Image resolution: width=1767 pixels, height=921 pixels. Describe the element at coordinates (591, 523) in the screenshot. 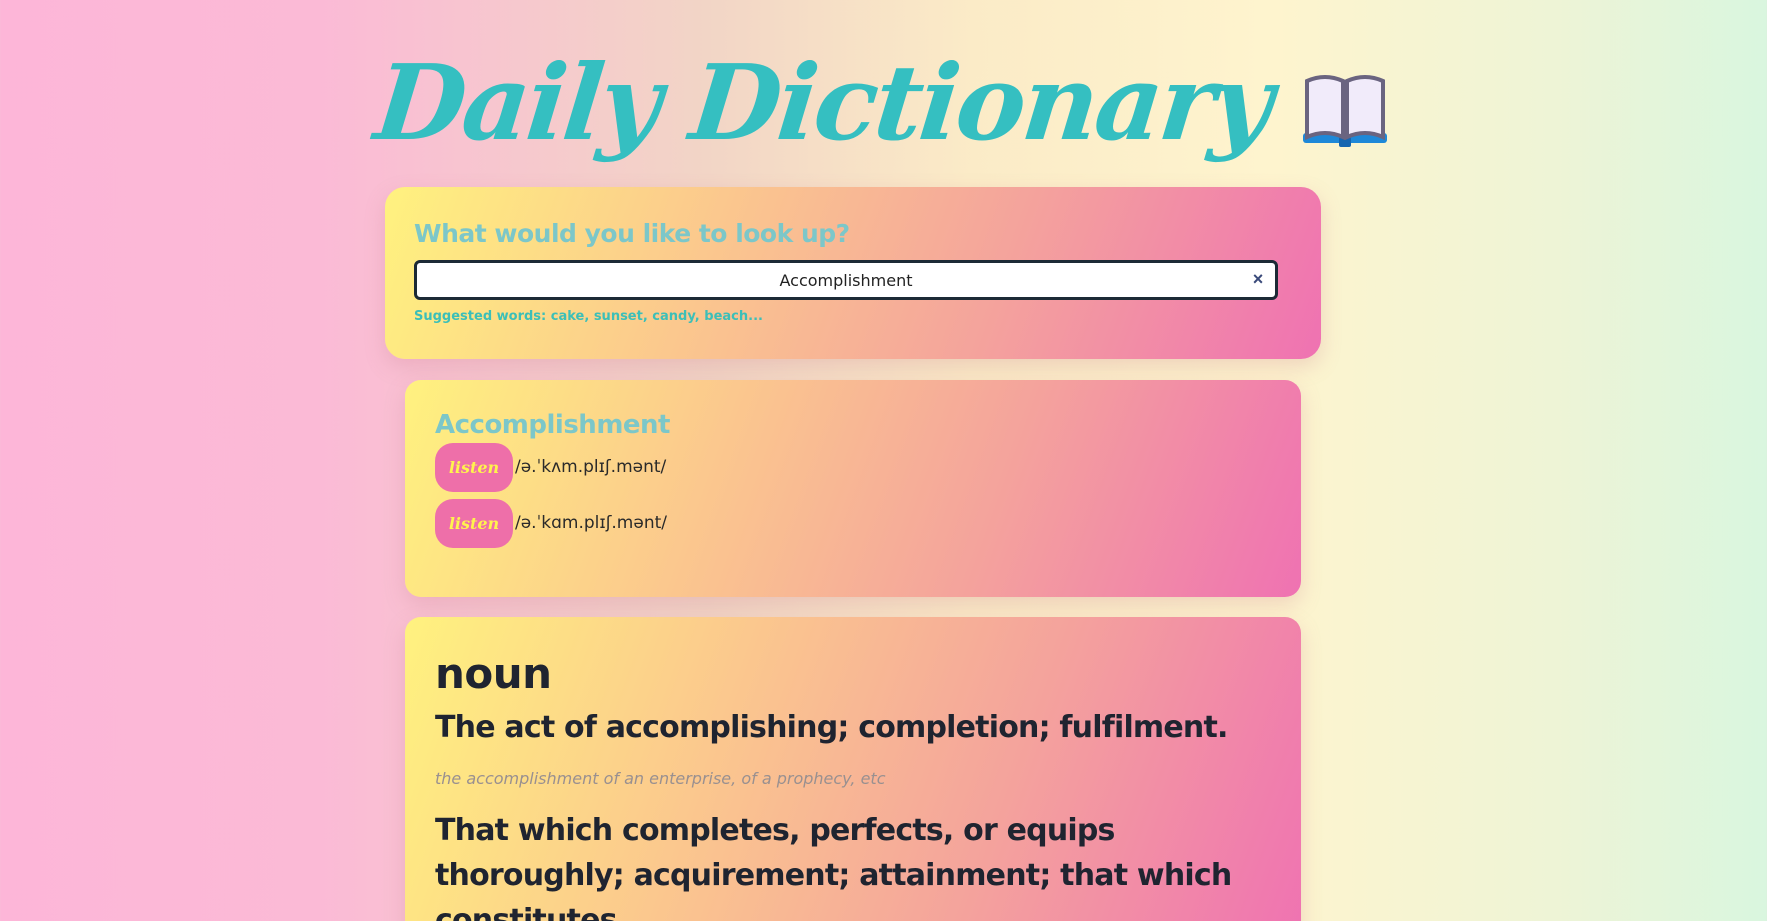

I see `phonetic-text: /ə.ˈkɑm.plɪʃ.mənt/` at that location.